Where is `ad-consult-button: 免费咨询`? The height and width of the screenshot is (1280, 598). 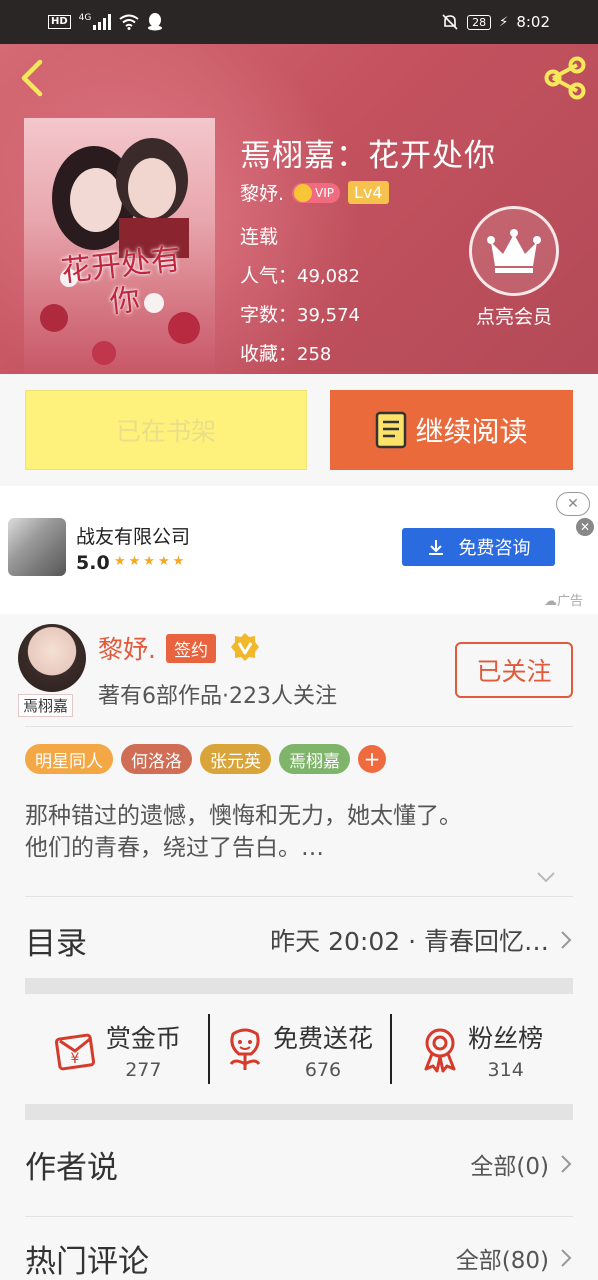 ad-consult-button: 免费咨询 is located at coordinates (478, 547).